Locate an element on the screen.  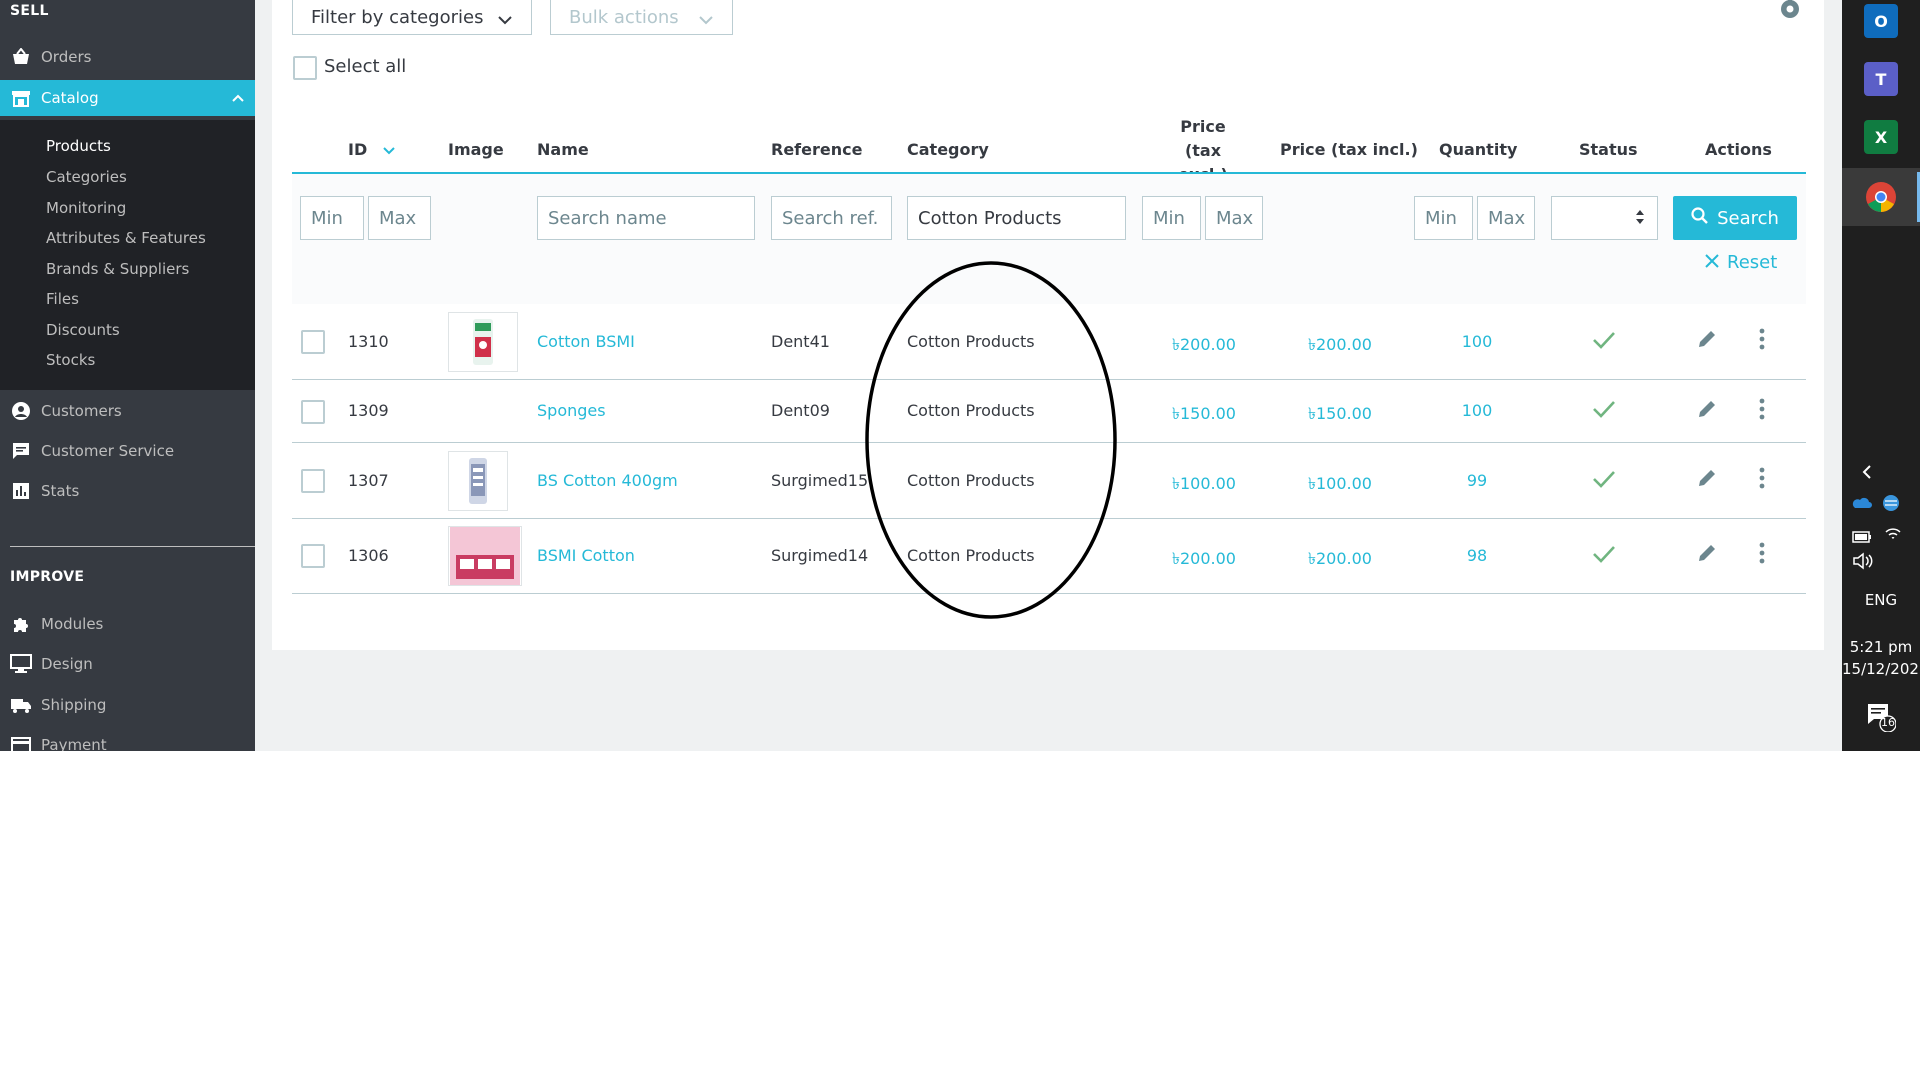
search-name-input: Search name is located at coordinates (646, 218).